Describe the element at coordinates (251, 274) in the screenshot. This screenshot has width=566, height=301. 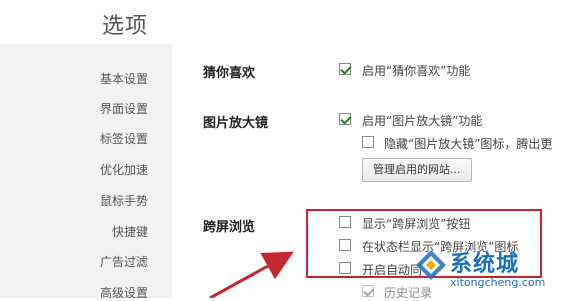
I see `annotation-arrow` at that location.